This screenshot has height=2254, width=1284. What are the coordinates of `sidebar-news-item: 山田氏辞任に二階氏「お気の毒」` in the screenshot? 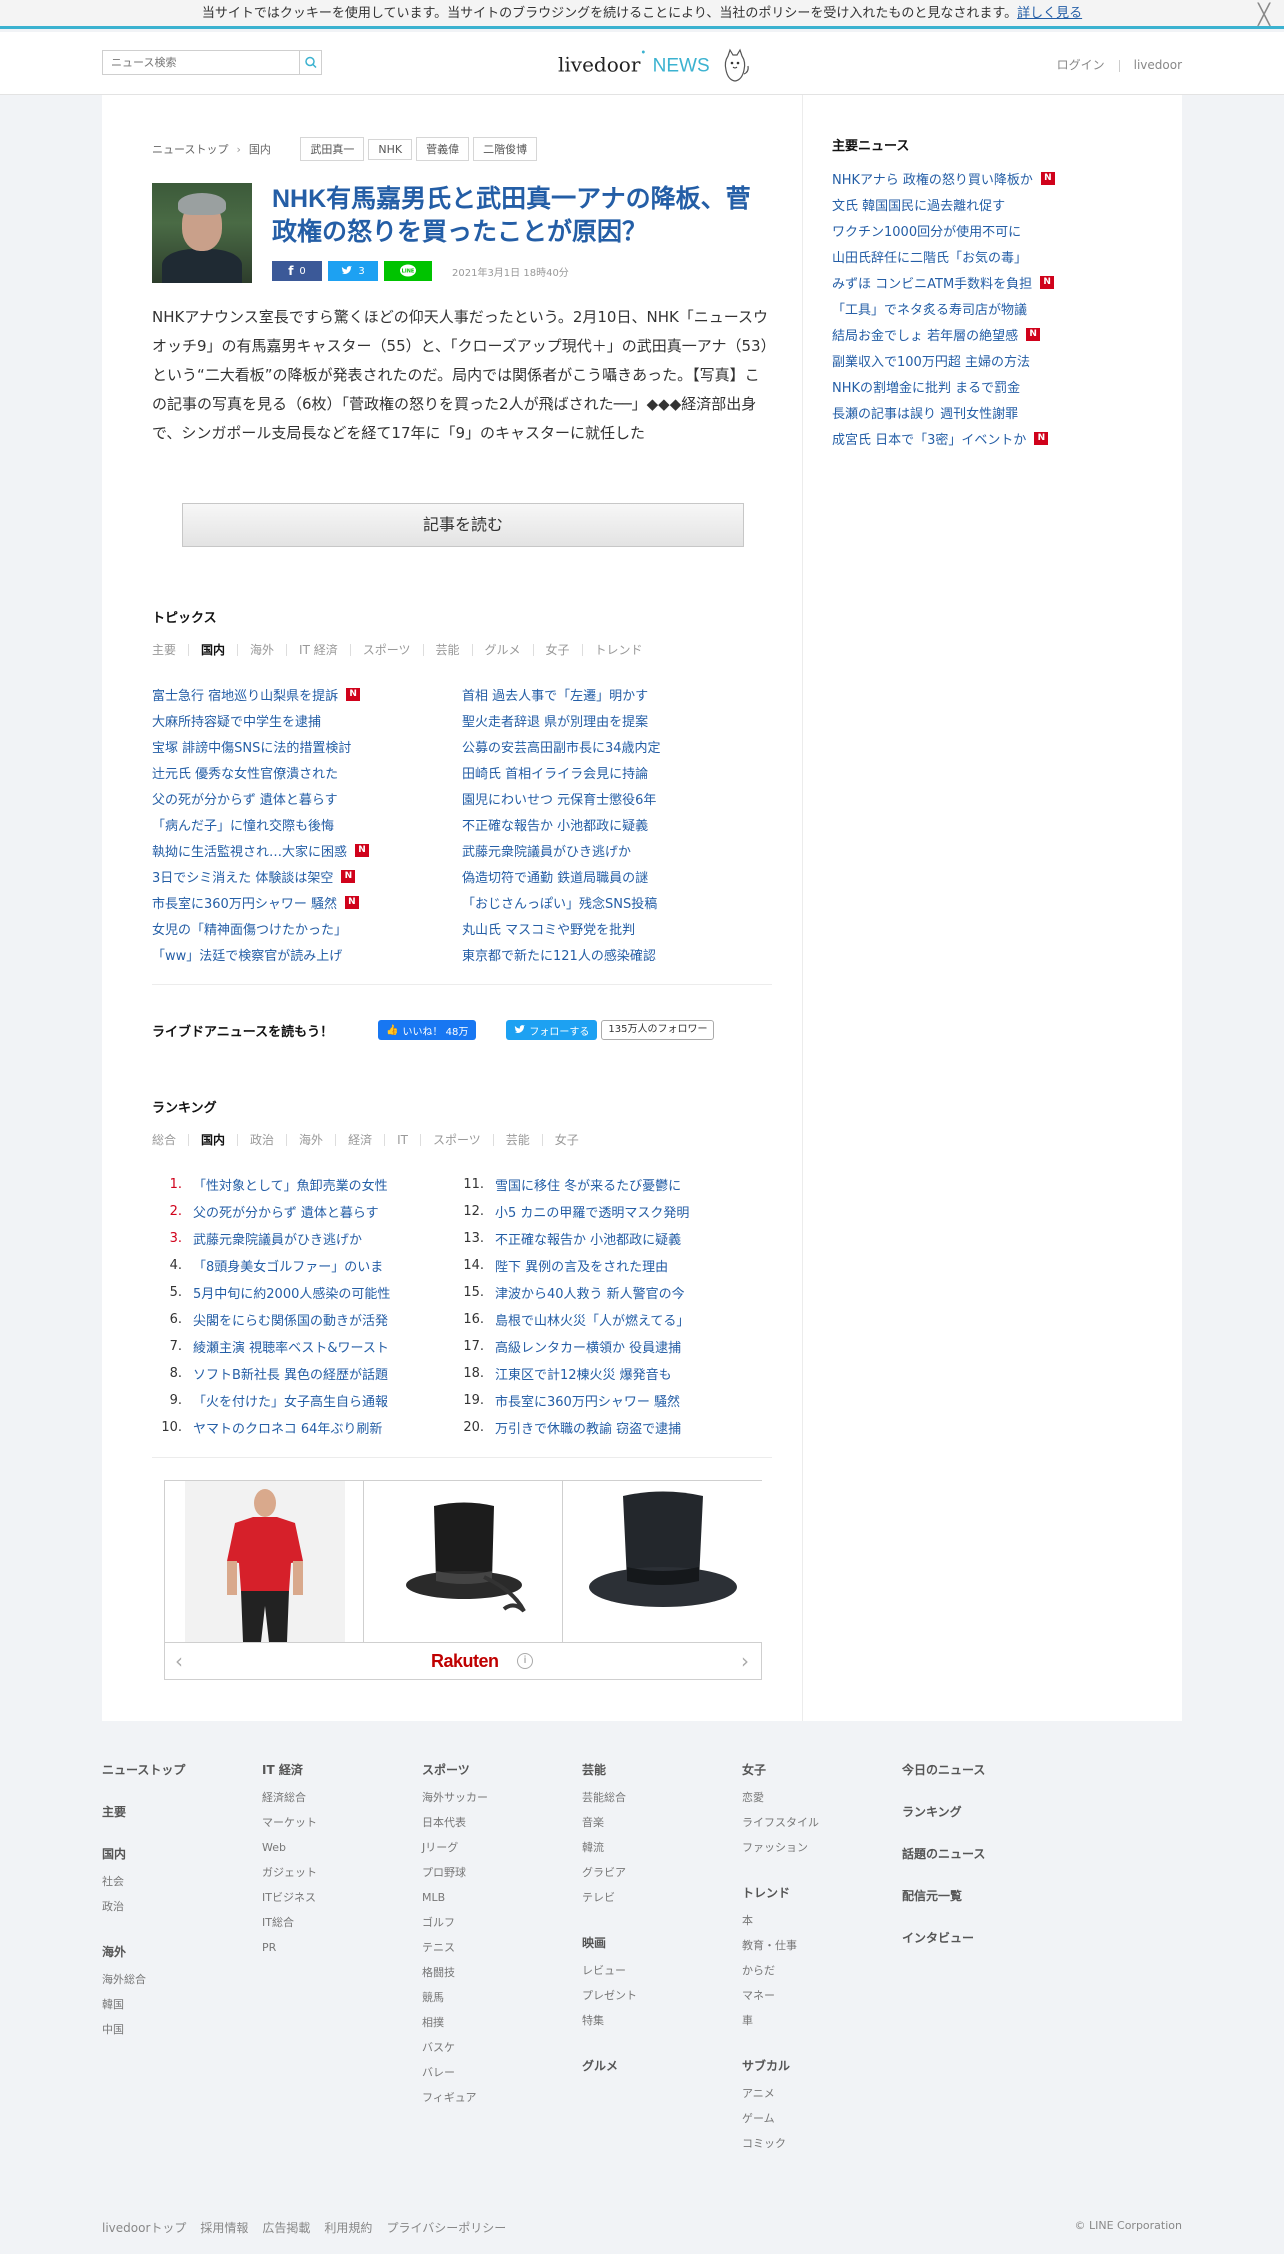 It's located at (943, 256).